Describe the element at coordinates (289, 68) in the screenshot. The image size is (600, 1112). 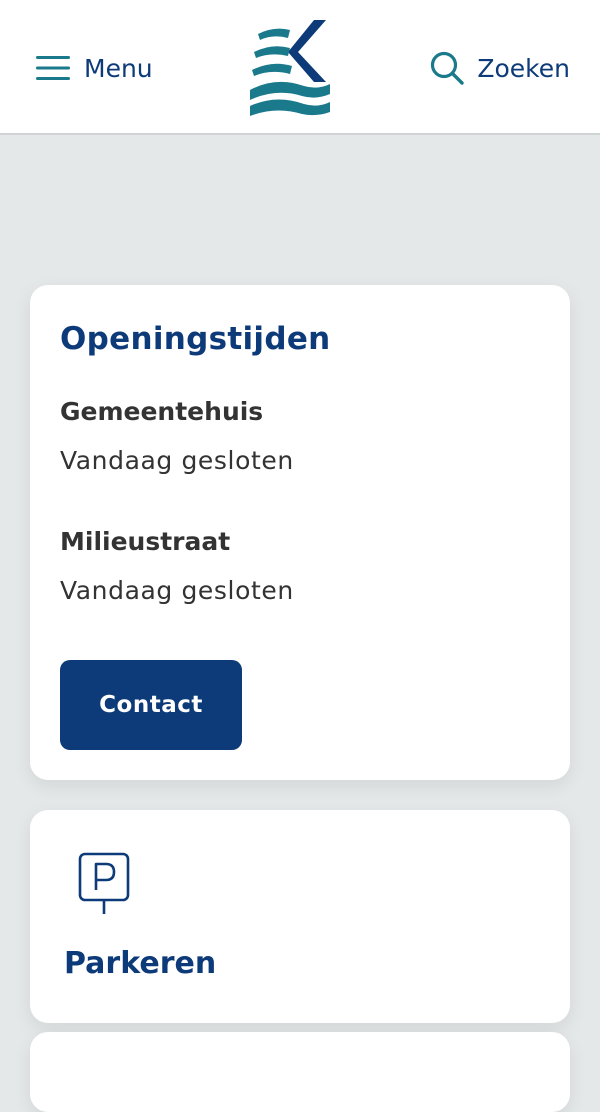
I see `municipality-logo` at that location.